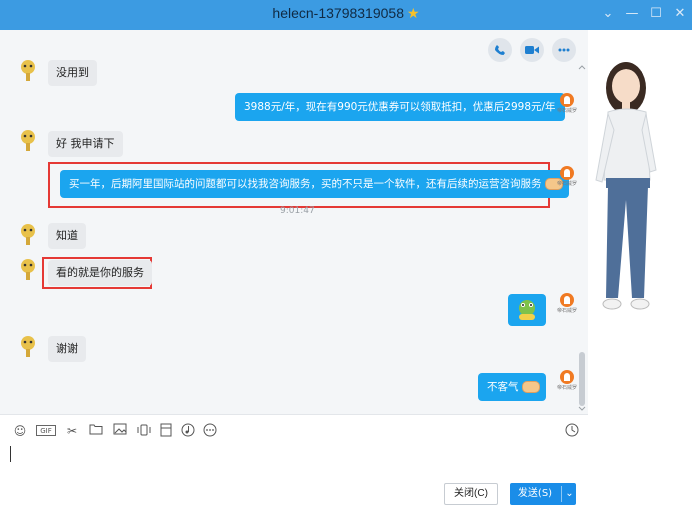  I want to click on title-bar: helecn-13798319058 ★ ⌄ — ☐ ✕, so click(346, 15).